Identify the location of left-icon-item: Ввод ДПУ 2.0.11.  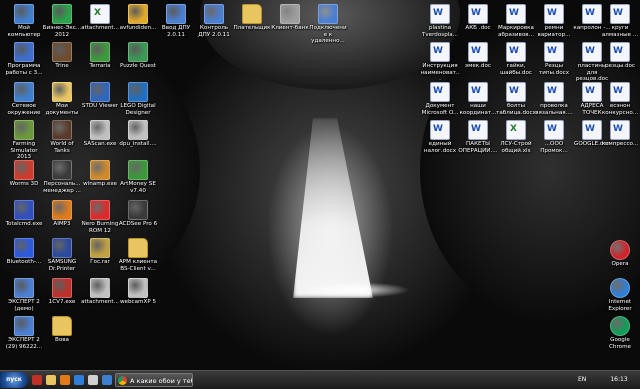
(176, 21).